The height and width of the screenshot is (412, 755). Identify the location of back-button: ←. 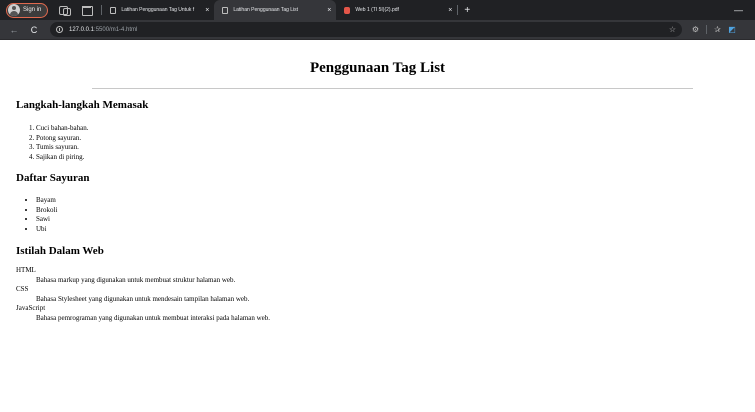
(14, 30).